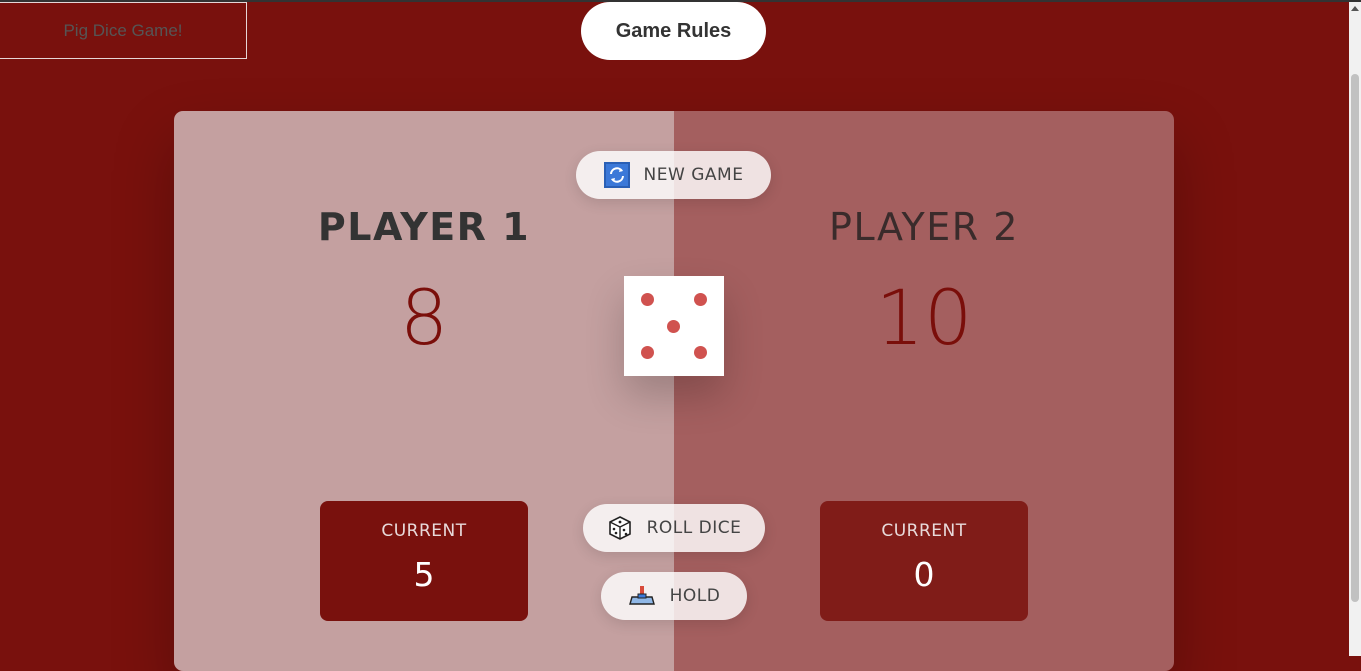 Image resolution: width=1361 pixels, height=671 pixels. I want to click on scrollbar-thumb, so click(1355, 338).